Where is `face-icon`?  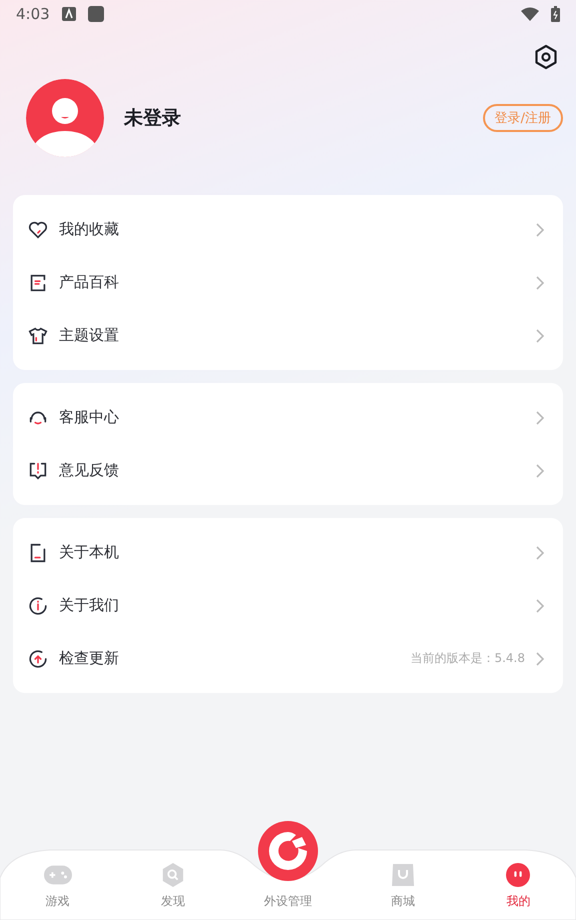
face-icon is located at coordinates (518, 875).